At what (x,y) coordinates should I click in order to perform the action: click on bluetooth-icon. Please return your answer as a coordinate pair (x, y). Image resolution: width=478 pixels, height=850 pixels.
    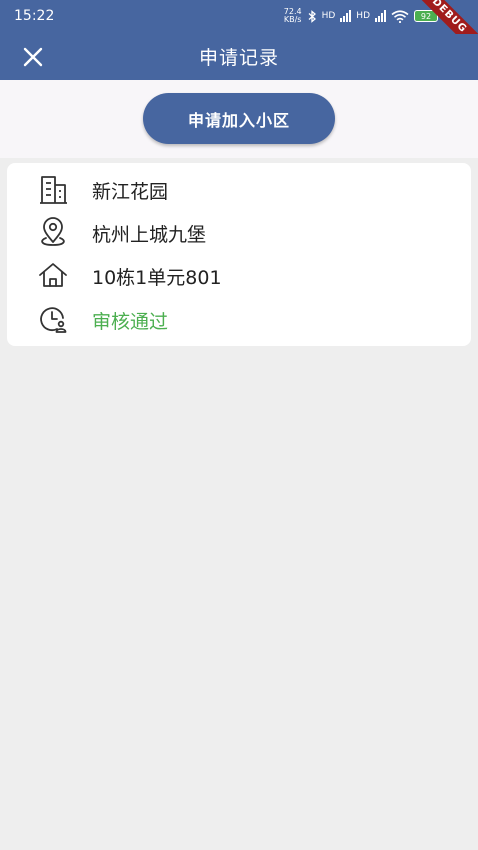
    Looking at the image, I should click on (312, 16).